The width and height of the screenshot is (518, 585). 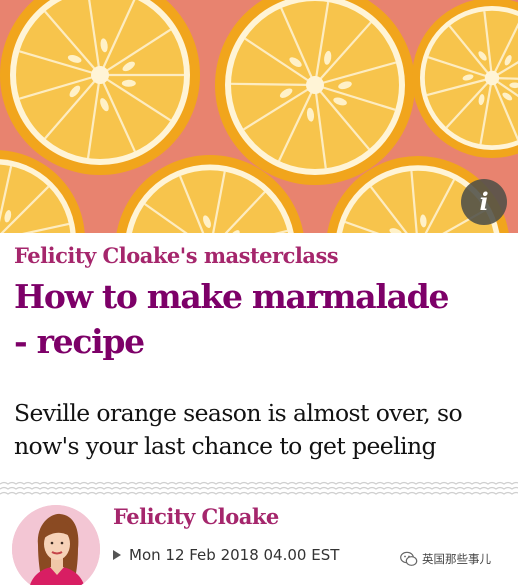 I want to click on publish-date: Mon 12 Feb 2018 04.00 EST, so click(x=234, y=555).